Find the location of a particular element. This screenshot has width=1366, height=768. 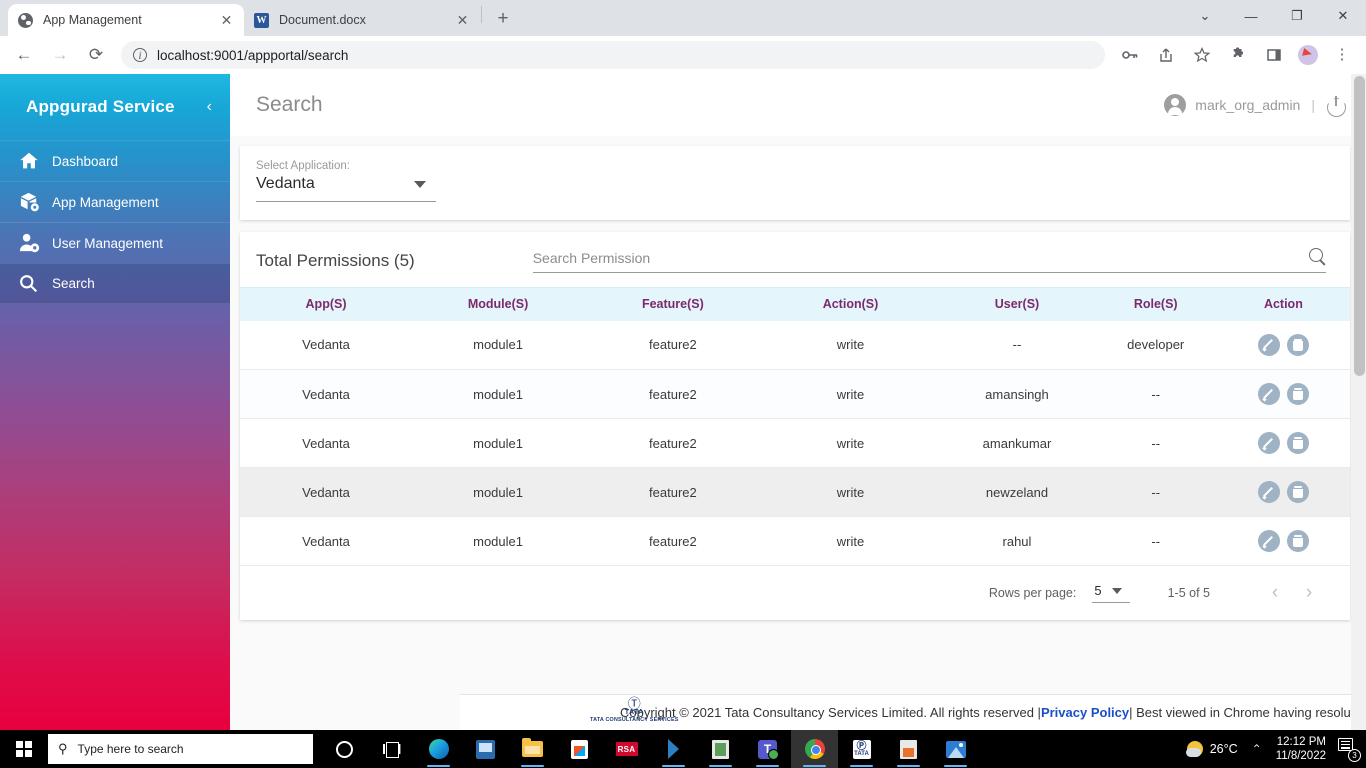

weather-temperature: 26°C is located at coordinates (1223, 749).